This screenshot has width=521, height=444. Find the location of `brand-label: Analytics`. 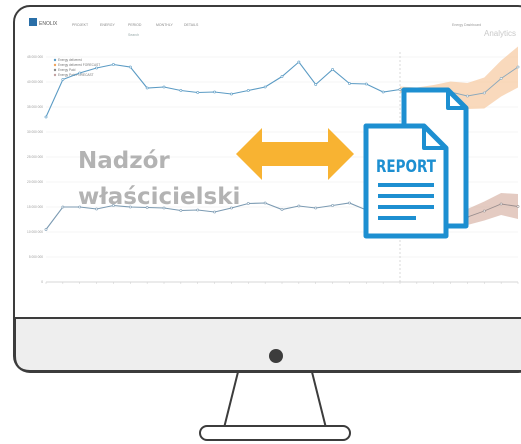

brand-label: Analytics is located at coordinates (500, 33).